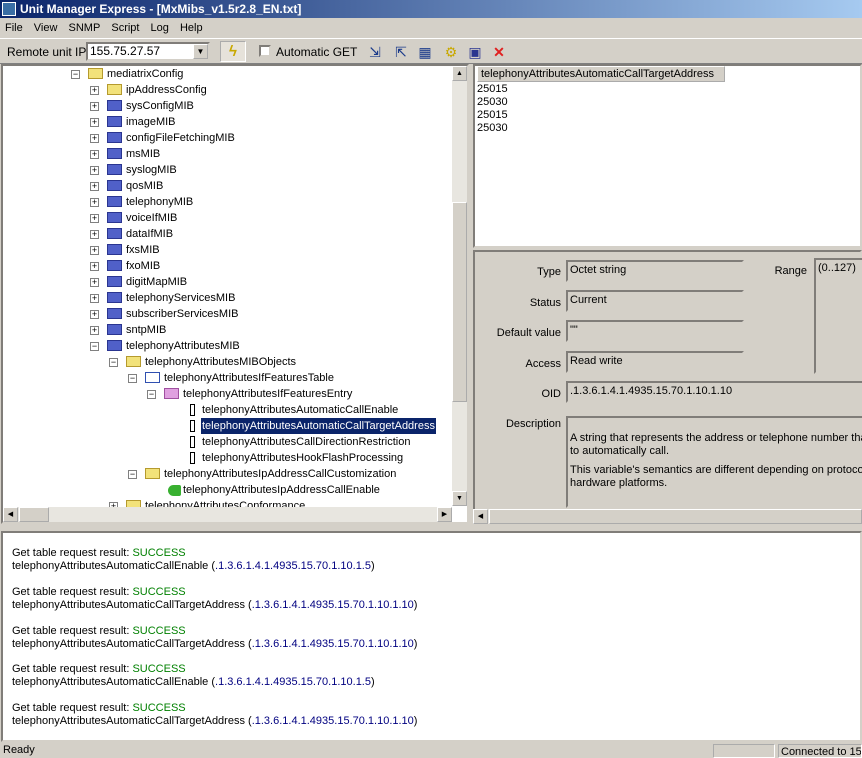 The height and width of the screenshot is (758, 862). Describe the element at coordinates (227, 514) in the screenshot. I see `tree-horizontal-scrollbar: ◀ ▶` at that location.